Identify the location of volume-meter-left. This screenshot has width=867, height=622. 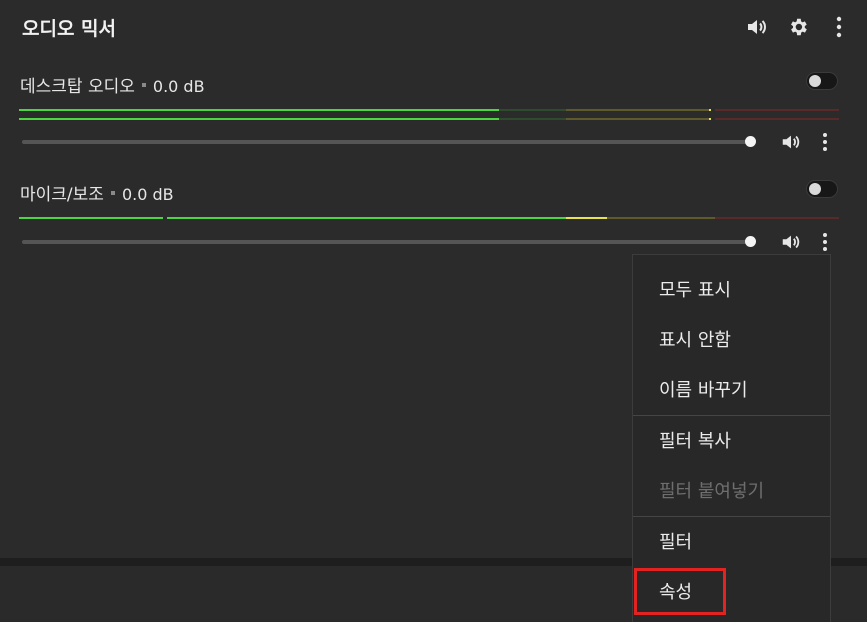
(429, 110).